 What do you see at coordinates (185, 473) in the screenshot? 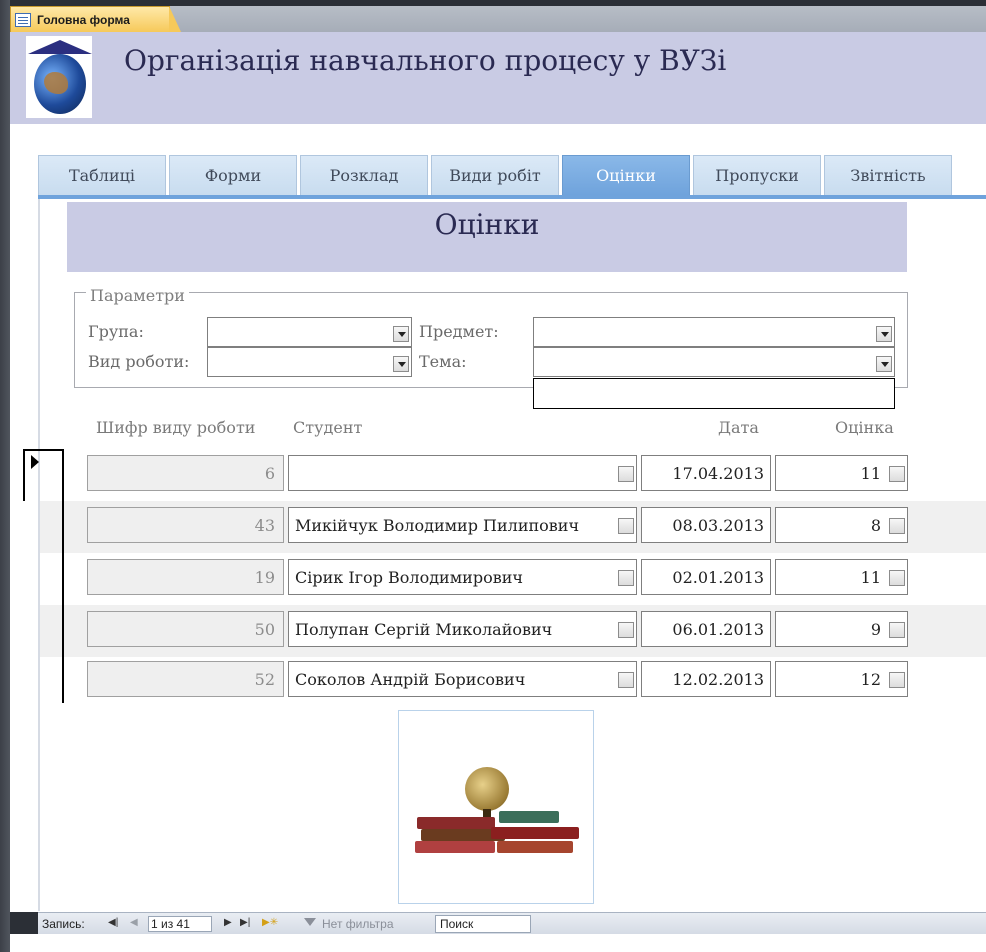
I see `code-field: 6` at bounding box center [185, 473].